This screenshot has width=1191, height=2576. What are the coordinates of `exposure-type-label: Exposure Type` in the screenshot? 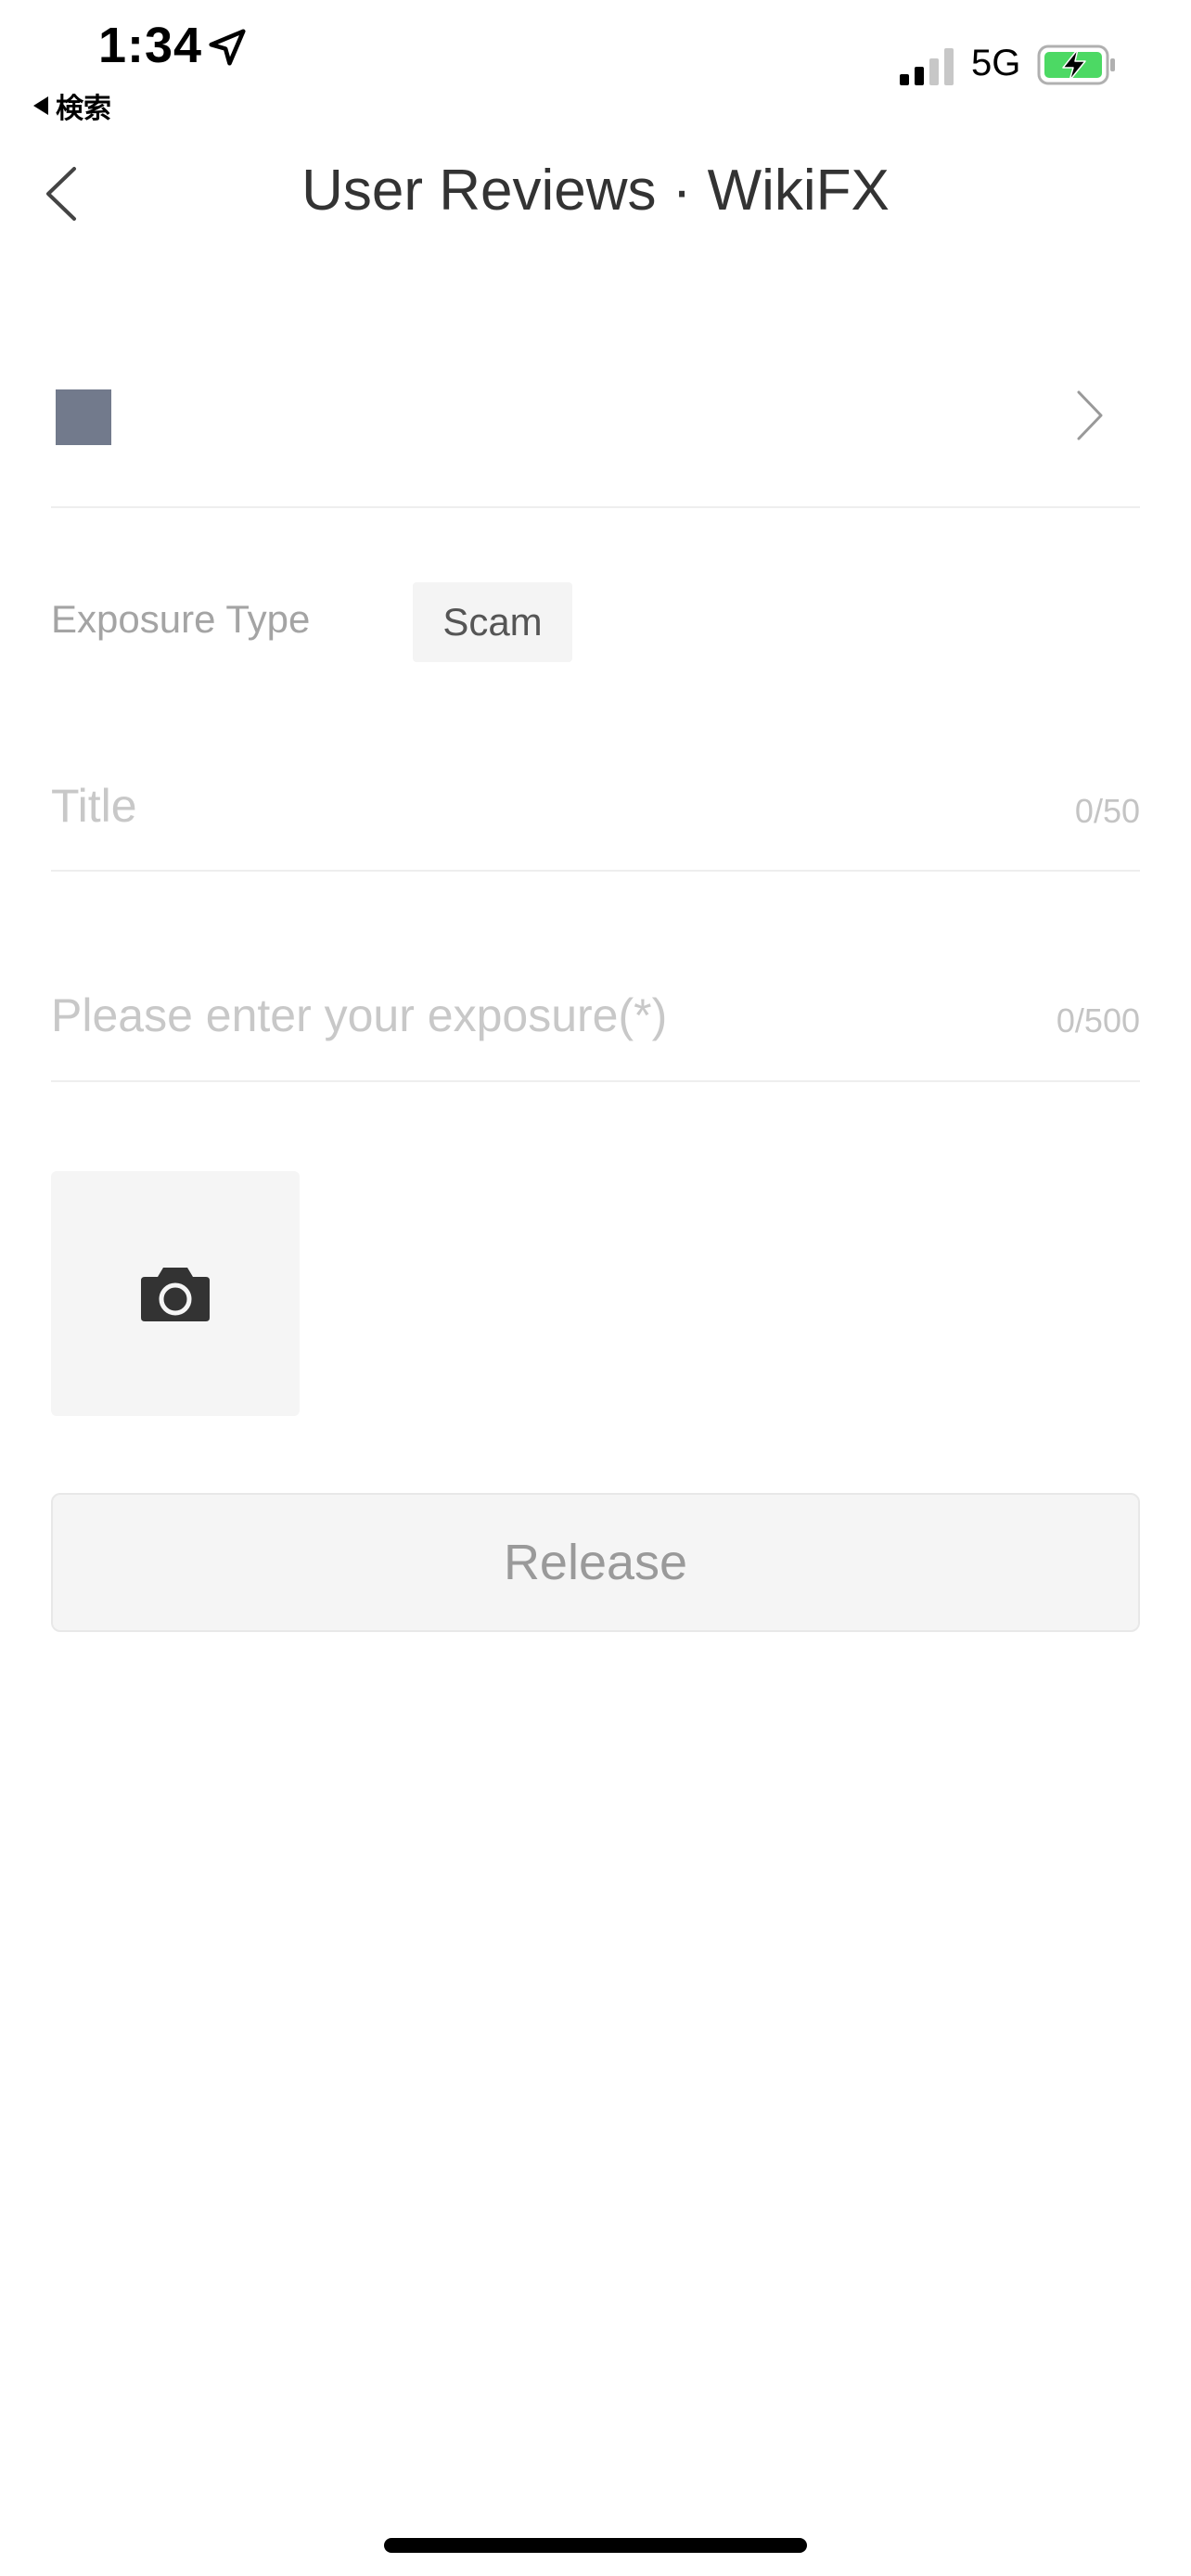 It's located at (181, 619).